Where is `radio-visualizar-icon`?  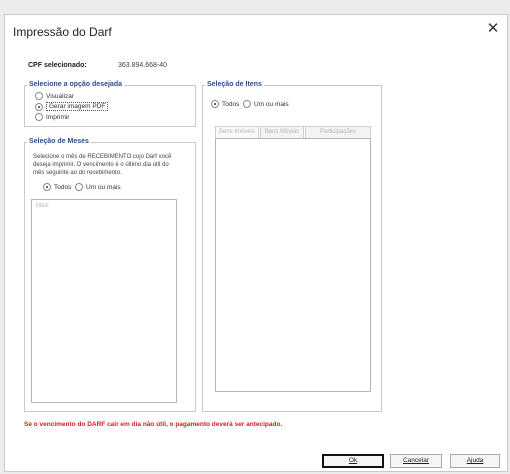
radio-visualizar-icon is located at coordinates (39, 96).